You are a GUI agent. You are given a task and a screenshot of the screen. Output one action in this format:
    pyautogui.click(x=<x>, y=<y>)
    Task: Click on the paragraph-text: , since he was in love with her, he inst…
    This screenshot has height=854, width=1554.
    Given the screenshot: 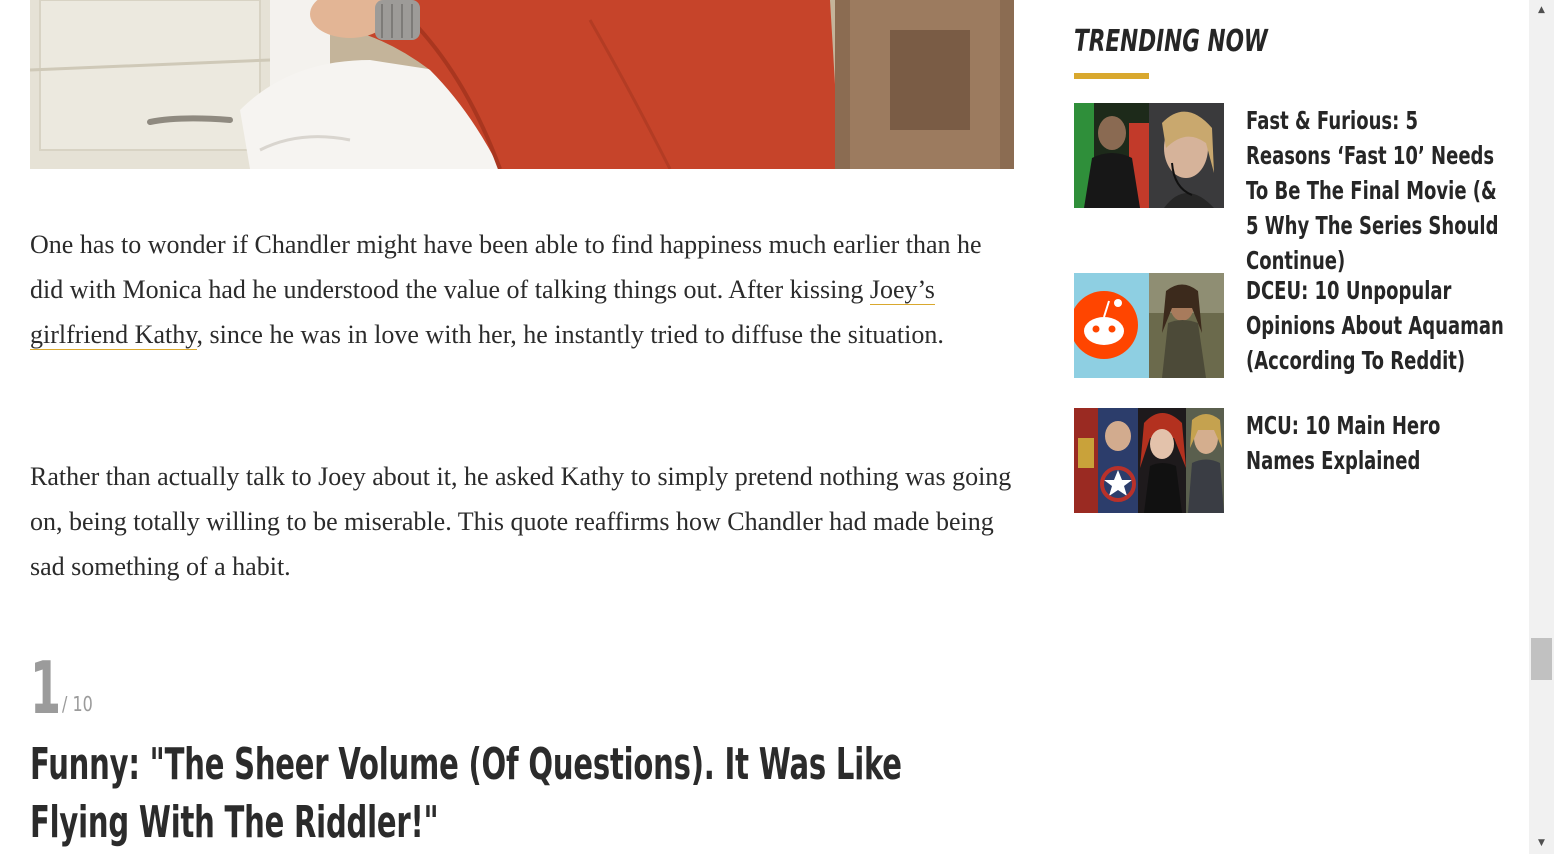 What is the action you would take?
    pyautogui.click(x=570, y=334)
    